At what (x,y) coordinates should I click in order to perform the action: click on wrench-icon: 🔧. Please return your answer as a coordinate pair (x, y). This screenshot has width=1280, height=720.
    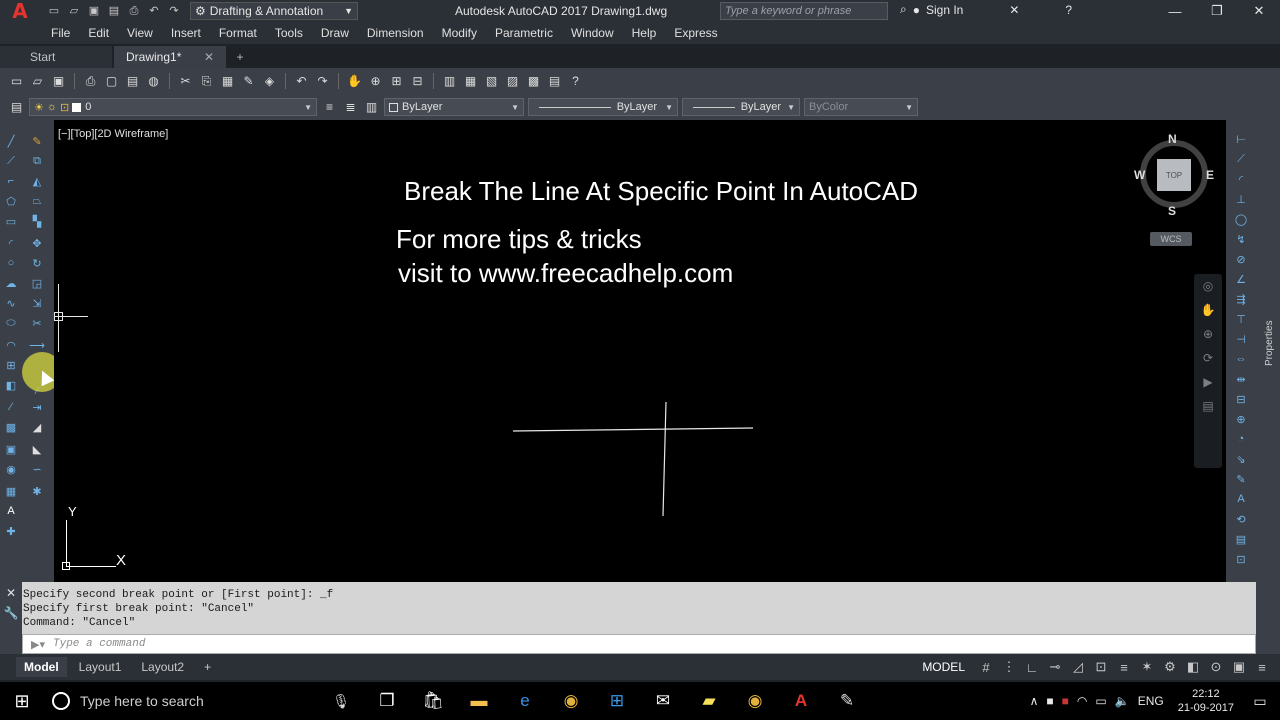
    Looking at the image, I should click on (11, 614).